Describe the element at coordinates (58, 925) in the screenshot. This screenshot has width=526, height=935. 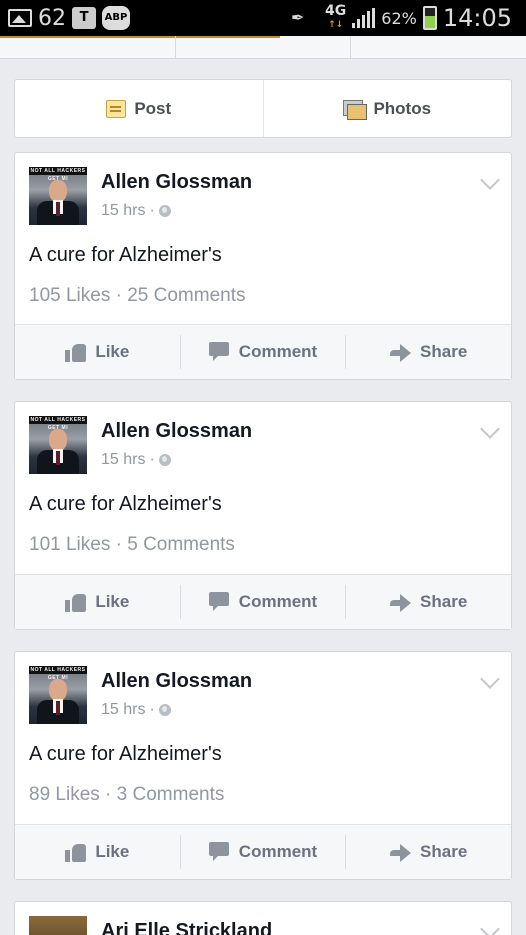
I see `avatar` at that location.